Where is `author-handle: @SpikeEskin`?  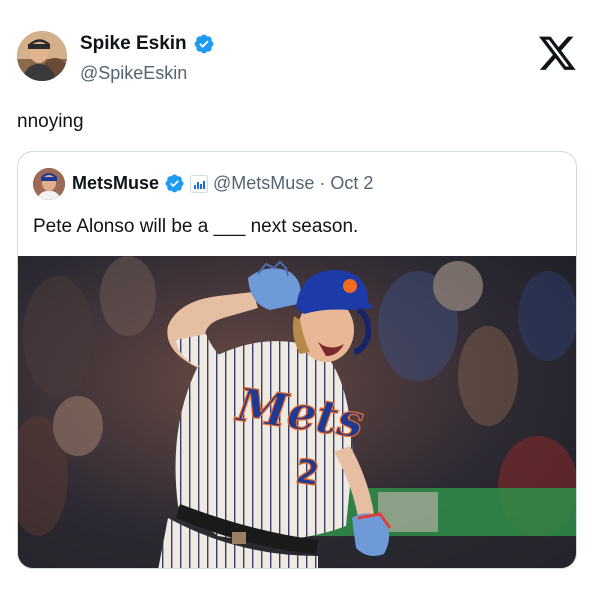 author-handle: @SpikeEskin is located at coordinates (133, 73).